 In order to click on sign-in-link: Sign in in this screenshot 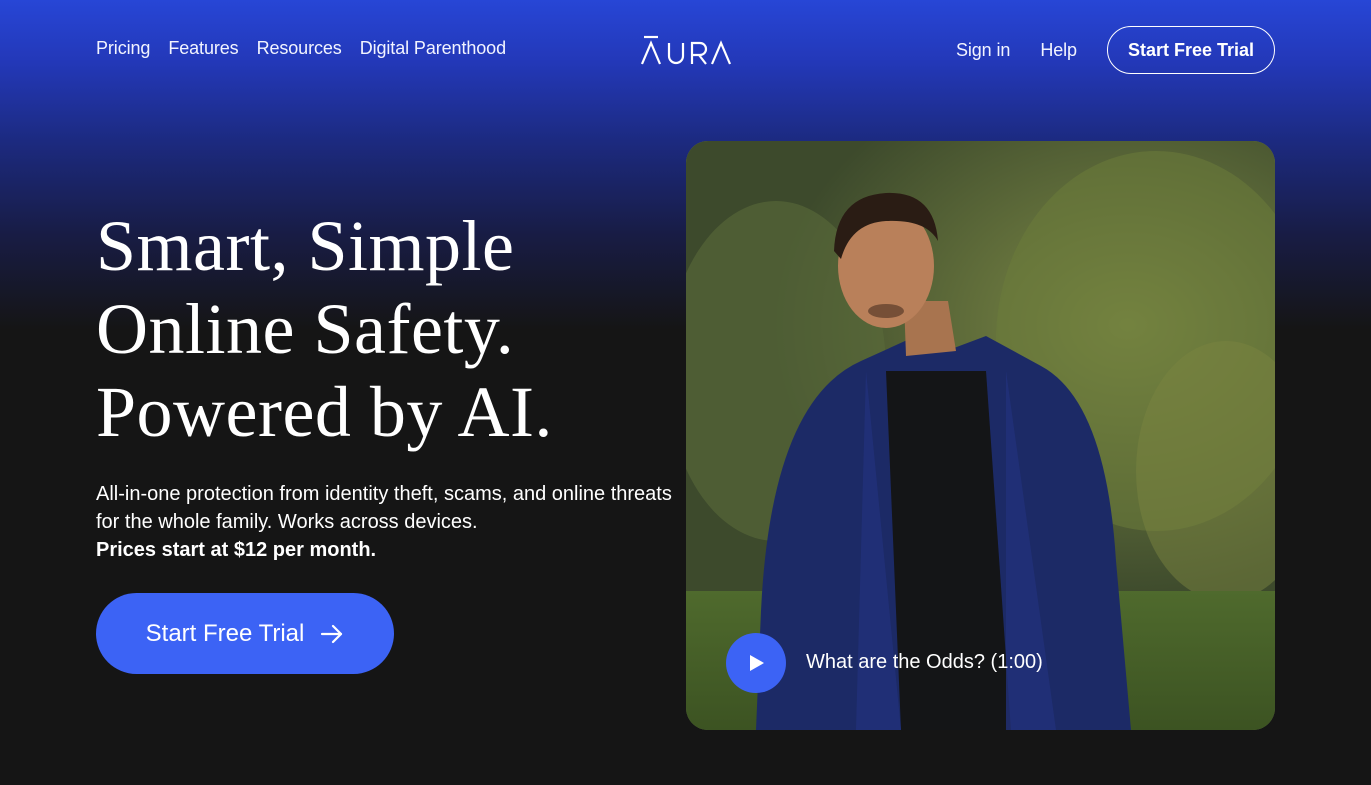, I will do `click(983, 50)`.